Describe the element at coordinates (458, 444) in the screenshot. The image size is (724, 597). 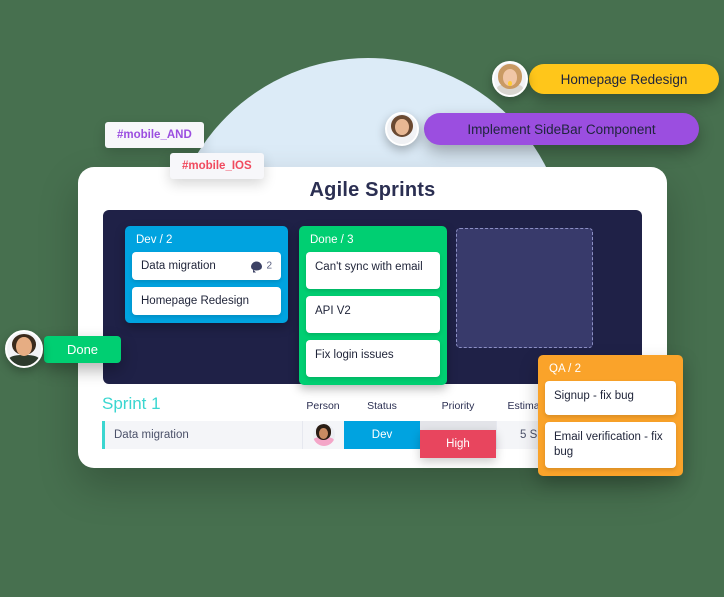
I see `priority-badge-high: High` at that location.